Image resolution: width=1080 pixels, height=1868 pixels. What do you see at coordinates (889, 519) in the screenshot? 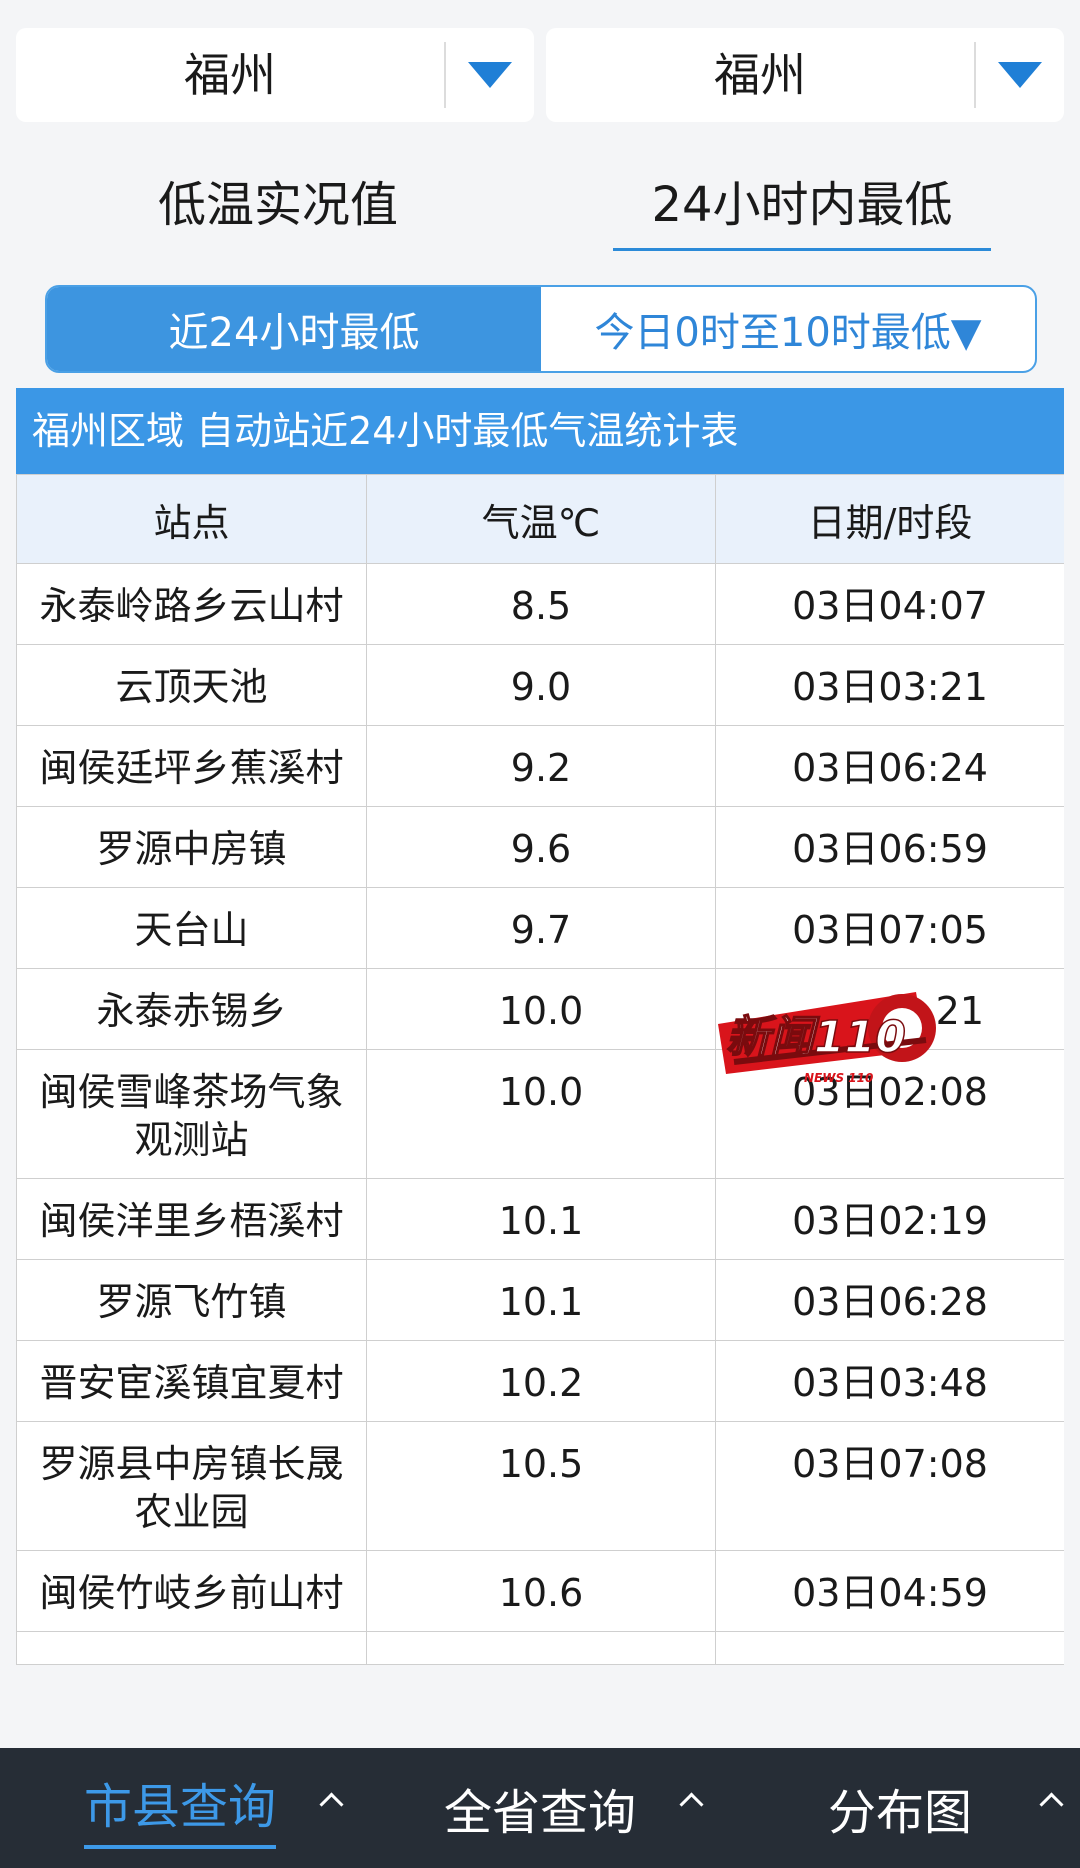
I see `column-header-time: 日期/时段` at bounding box center [889, 519].